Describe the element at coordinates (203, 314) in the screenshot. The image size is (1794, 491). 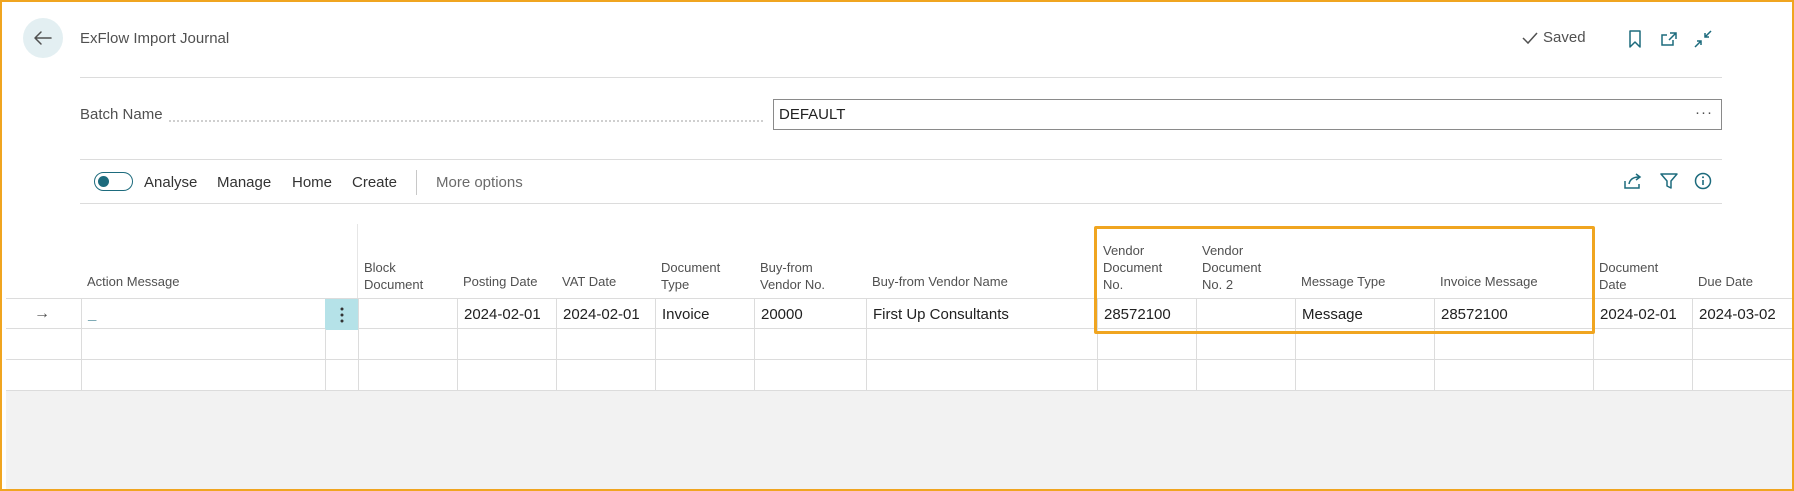
I see `cell-action-message: _` at that location.